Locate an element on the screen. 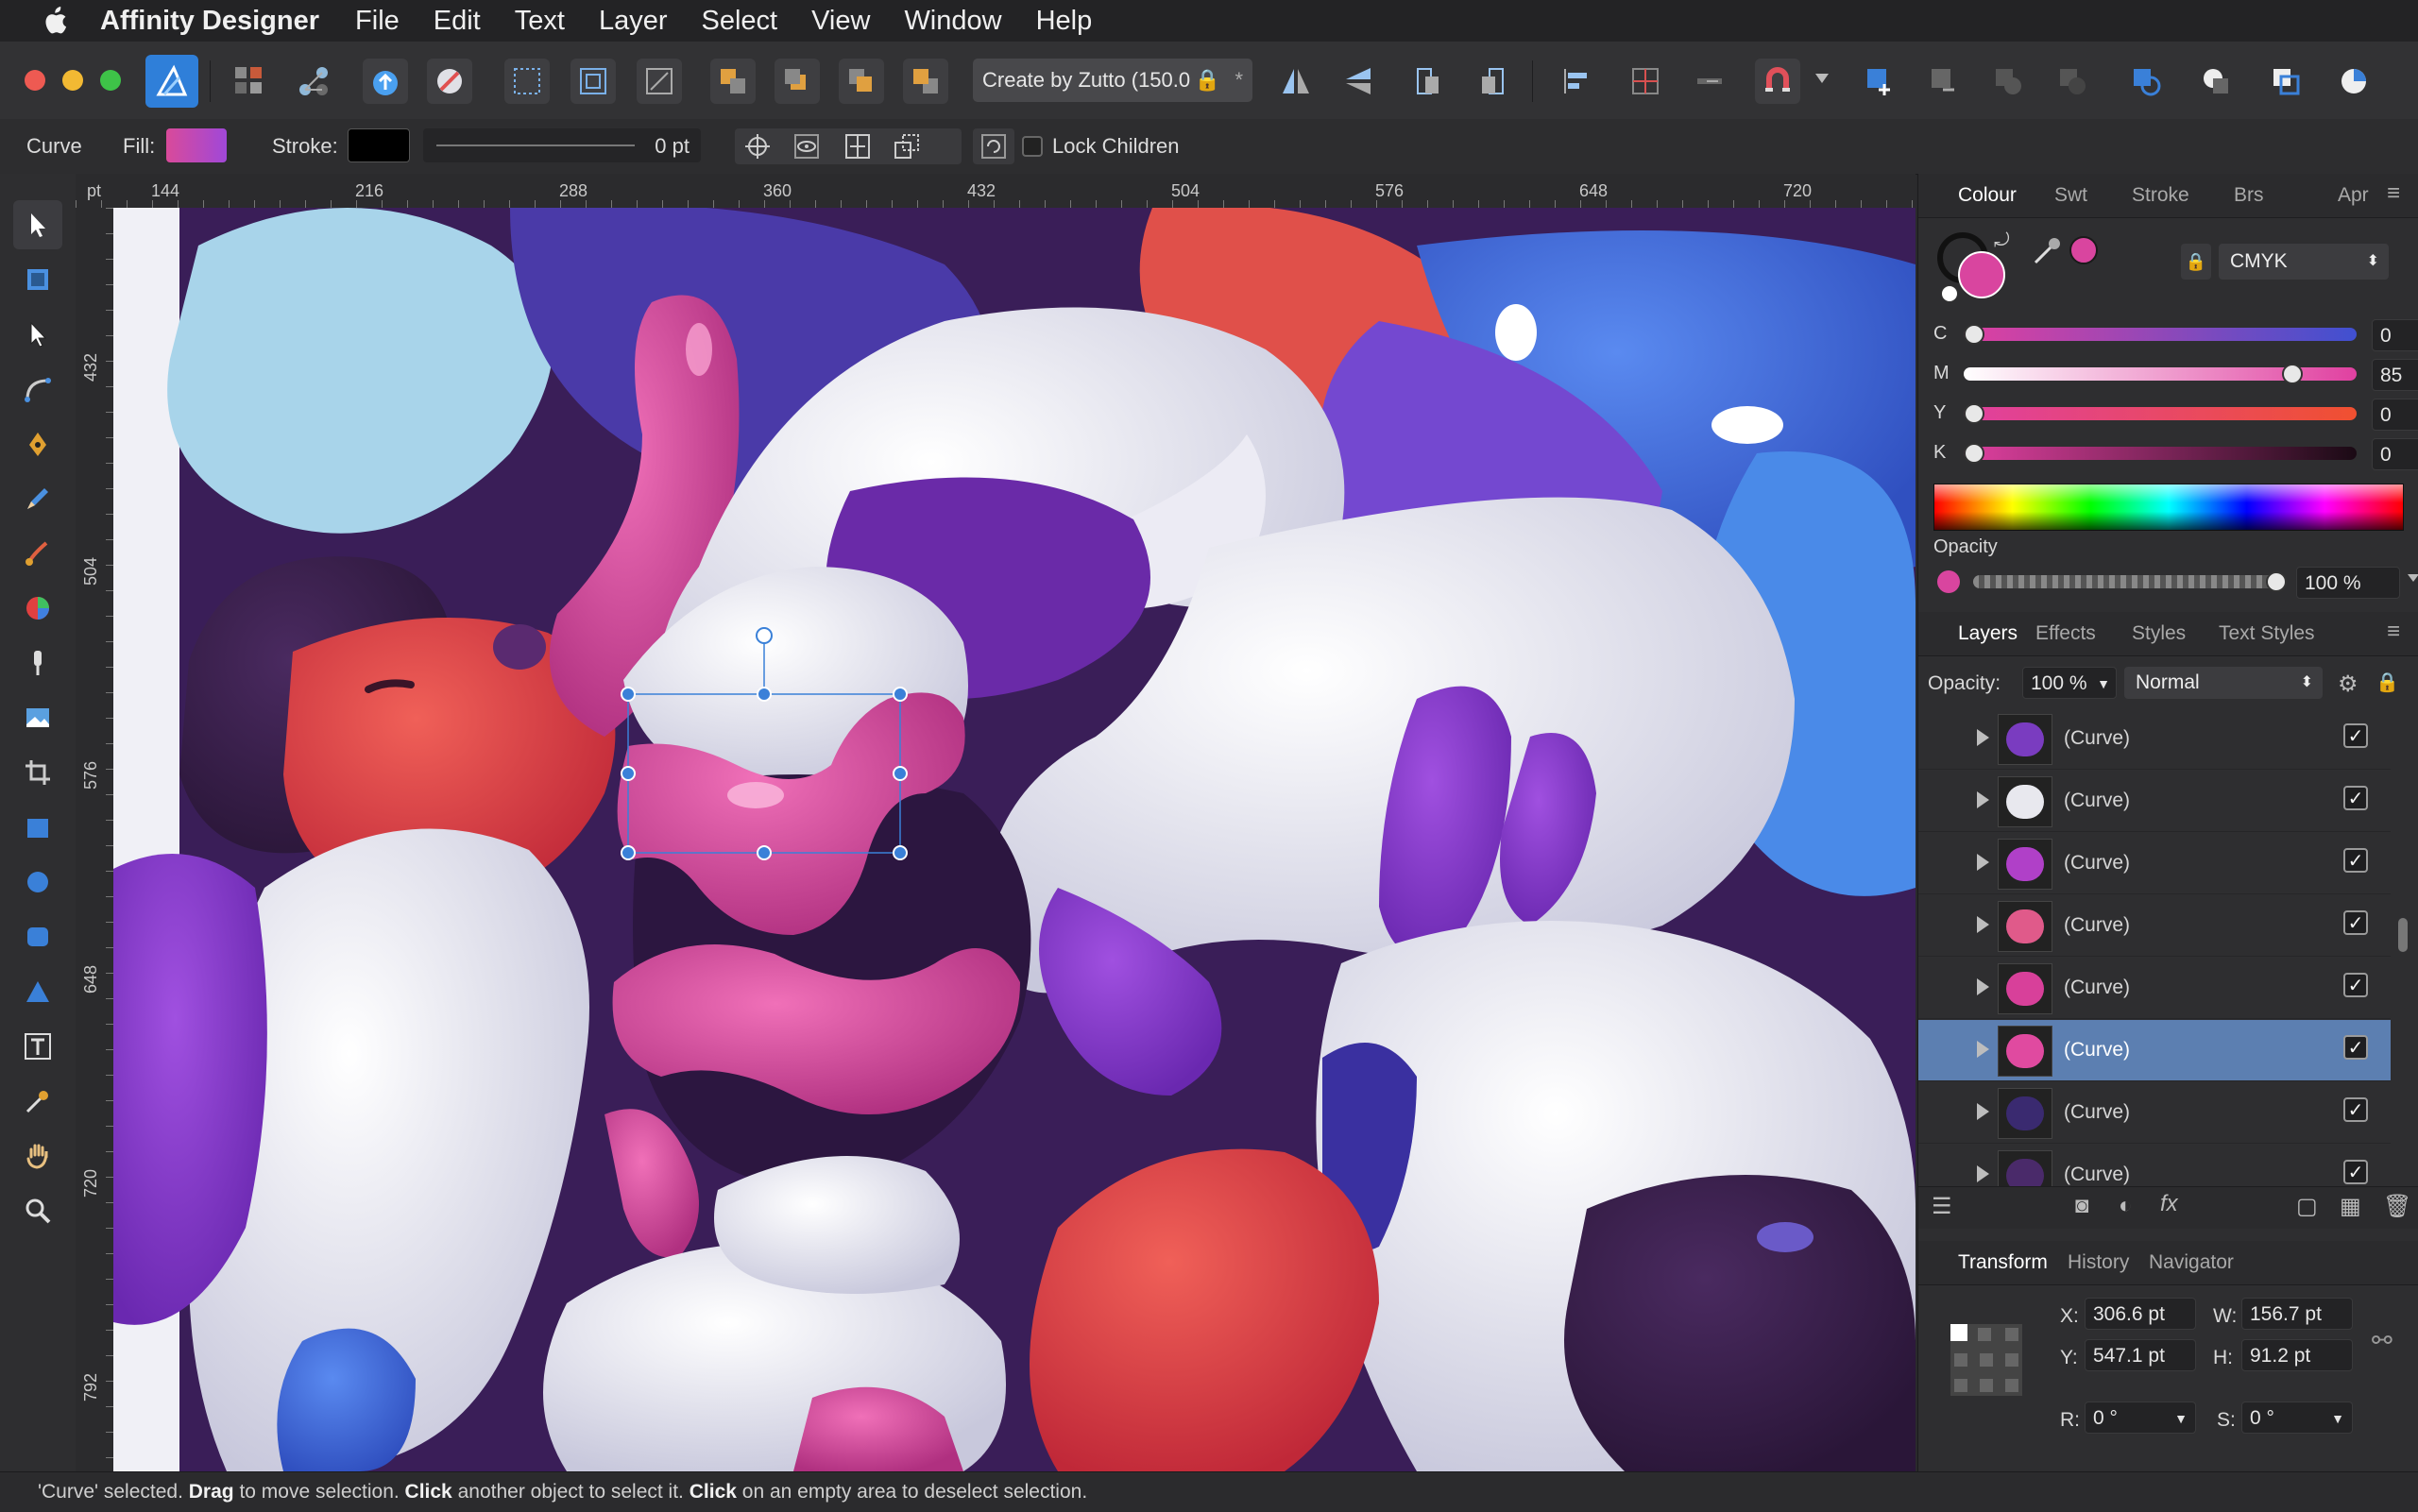 The image size is (2418, 1512). fill-swatch is located at coordinates (196, 145).